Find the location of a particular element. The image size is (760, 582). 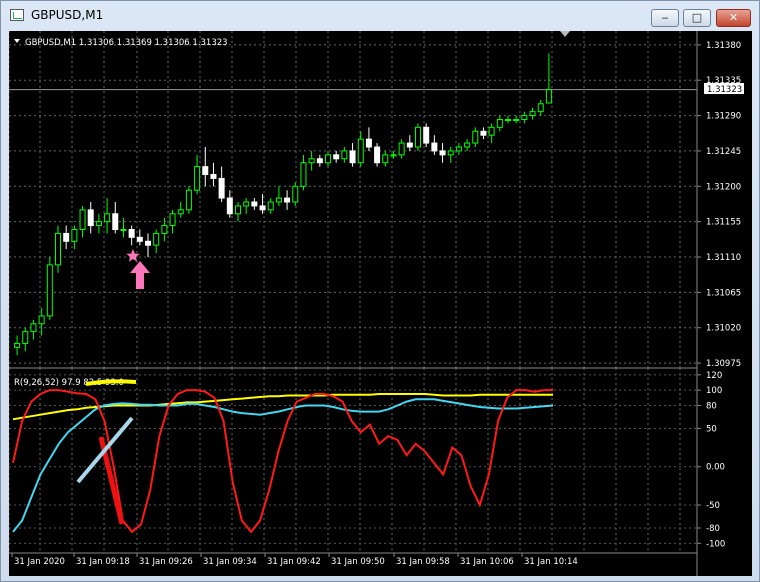

chart-shift-marker-icon is located at coordinates (565, 34).